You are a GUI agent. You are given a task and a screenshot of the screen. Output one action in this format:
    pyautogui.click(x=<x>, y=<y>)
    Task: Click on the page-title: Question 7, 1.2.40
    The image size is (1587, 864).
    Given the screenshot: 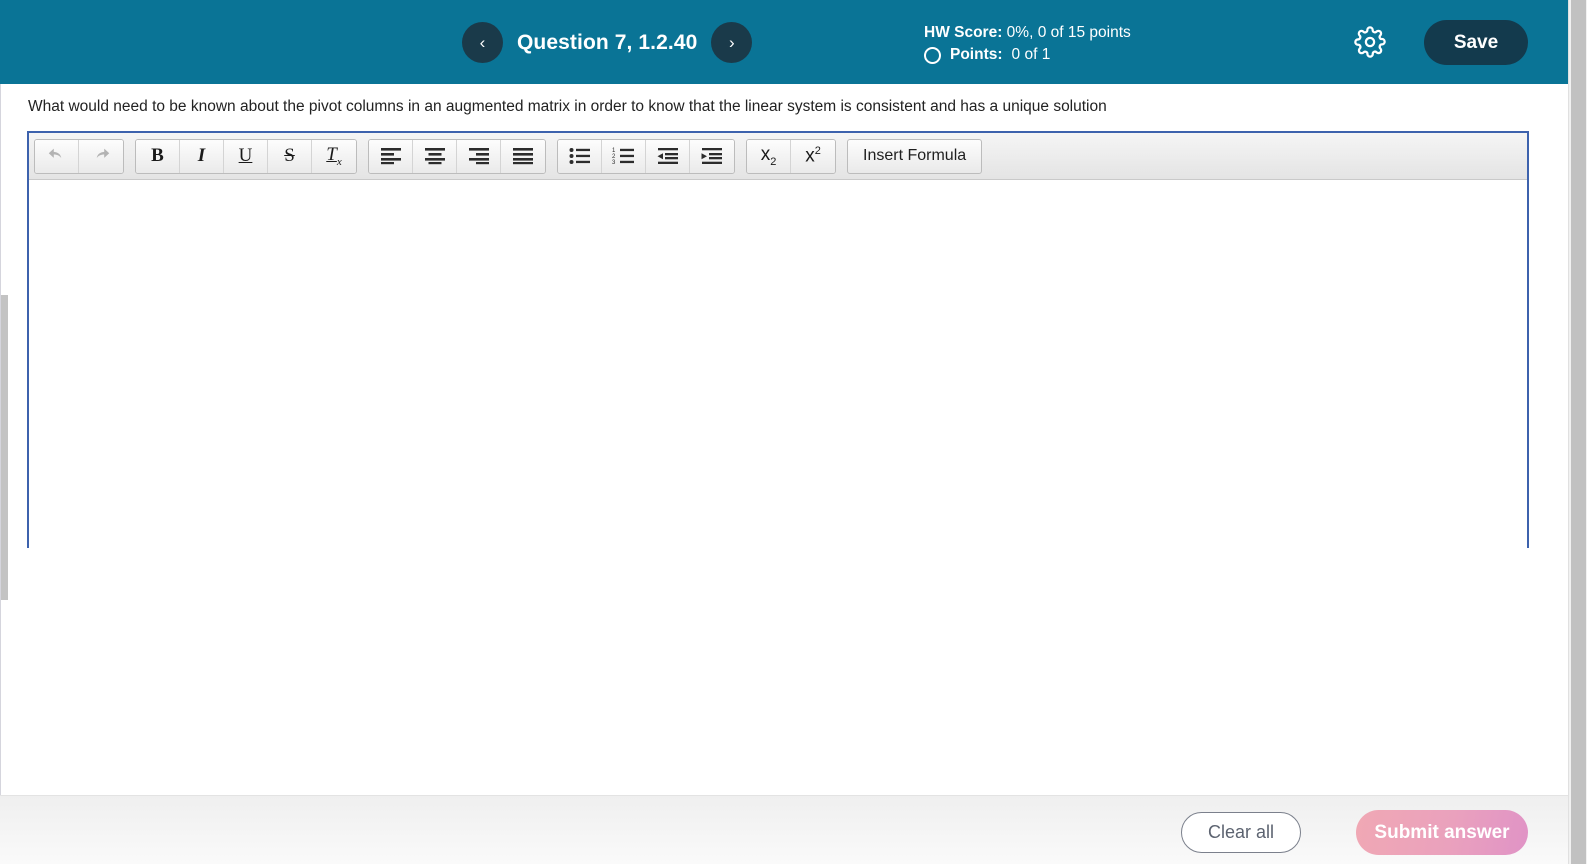 What is the action you would take?
    pyautogui.click(x=607, y=42)
    